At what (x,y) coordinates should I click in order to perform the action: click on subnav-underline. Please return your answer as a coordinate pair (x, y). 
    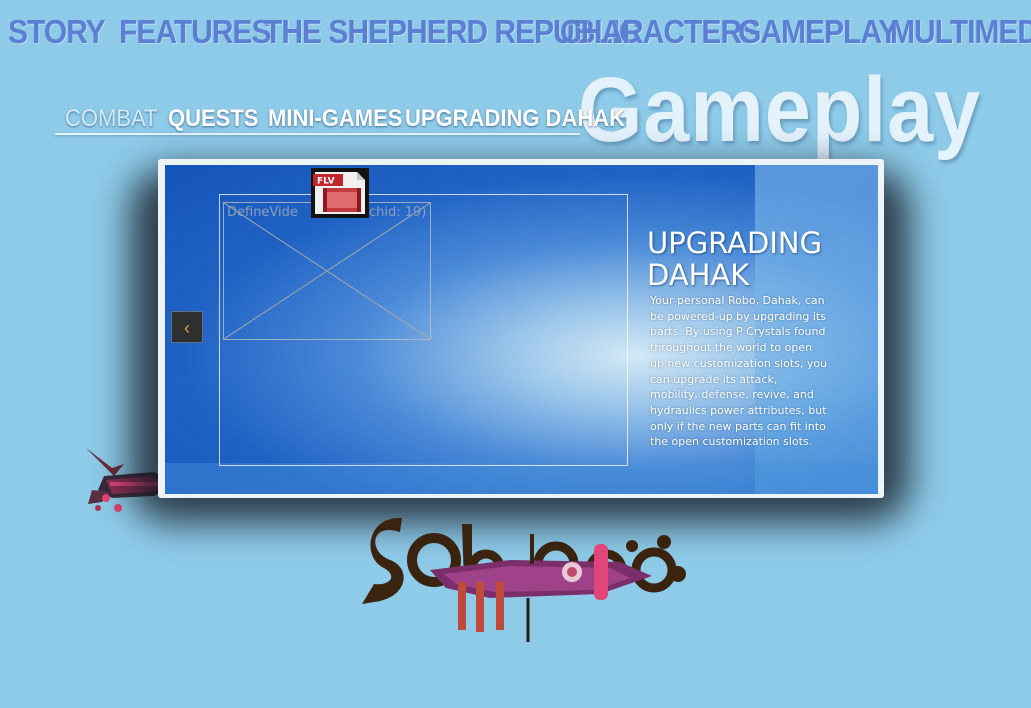
    Looking at the image, I should click on (317, 134).